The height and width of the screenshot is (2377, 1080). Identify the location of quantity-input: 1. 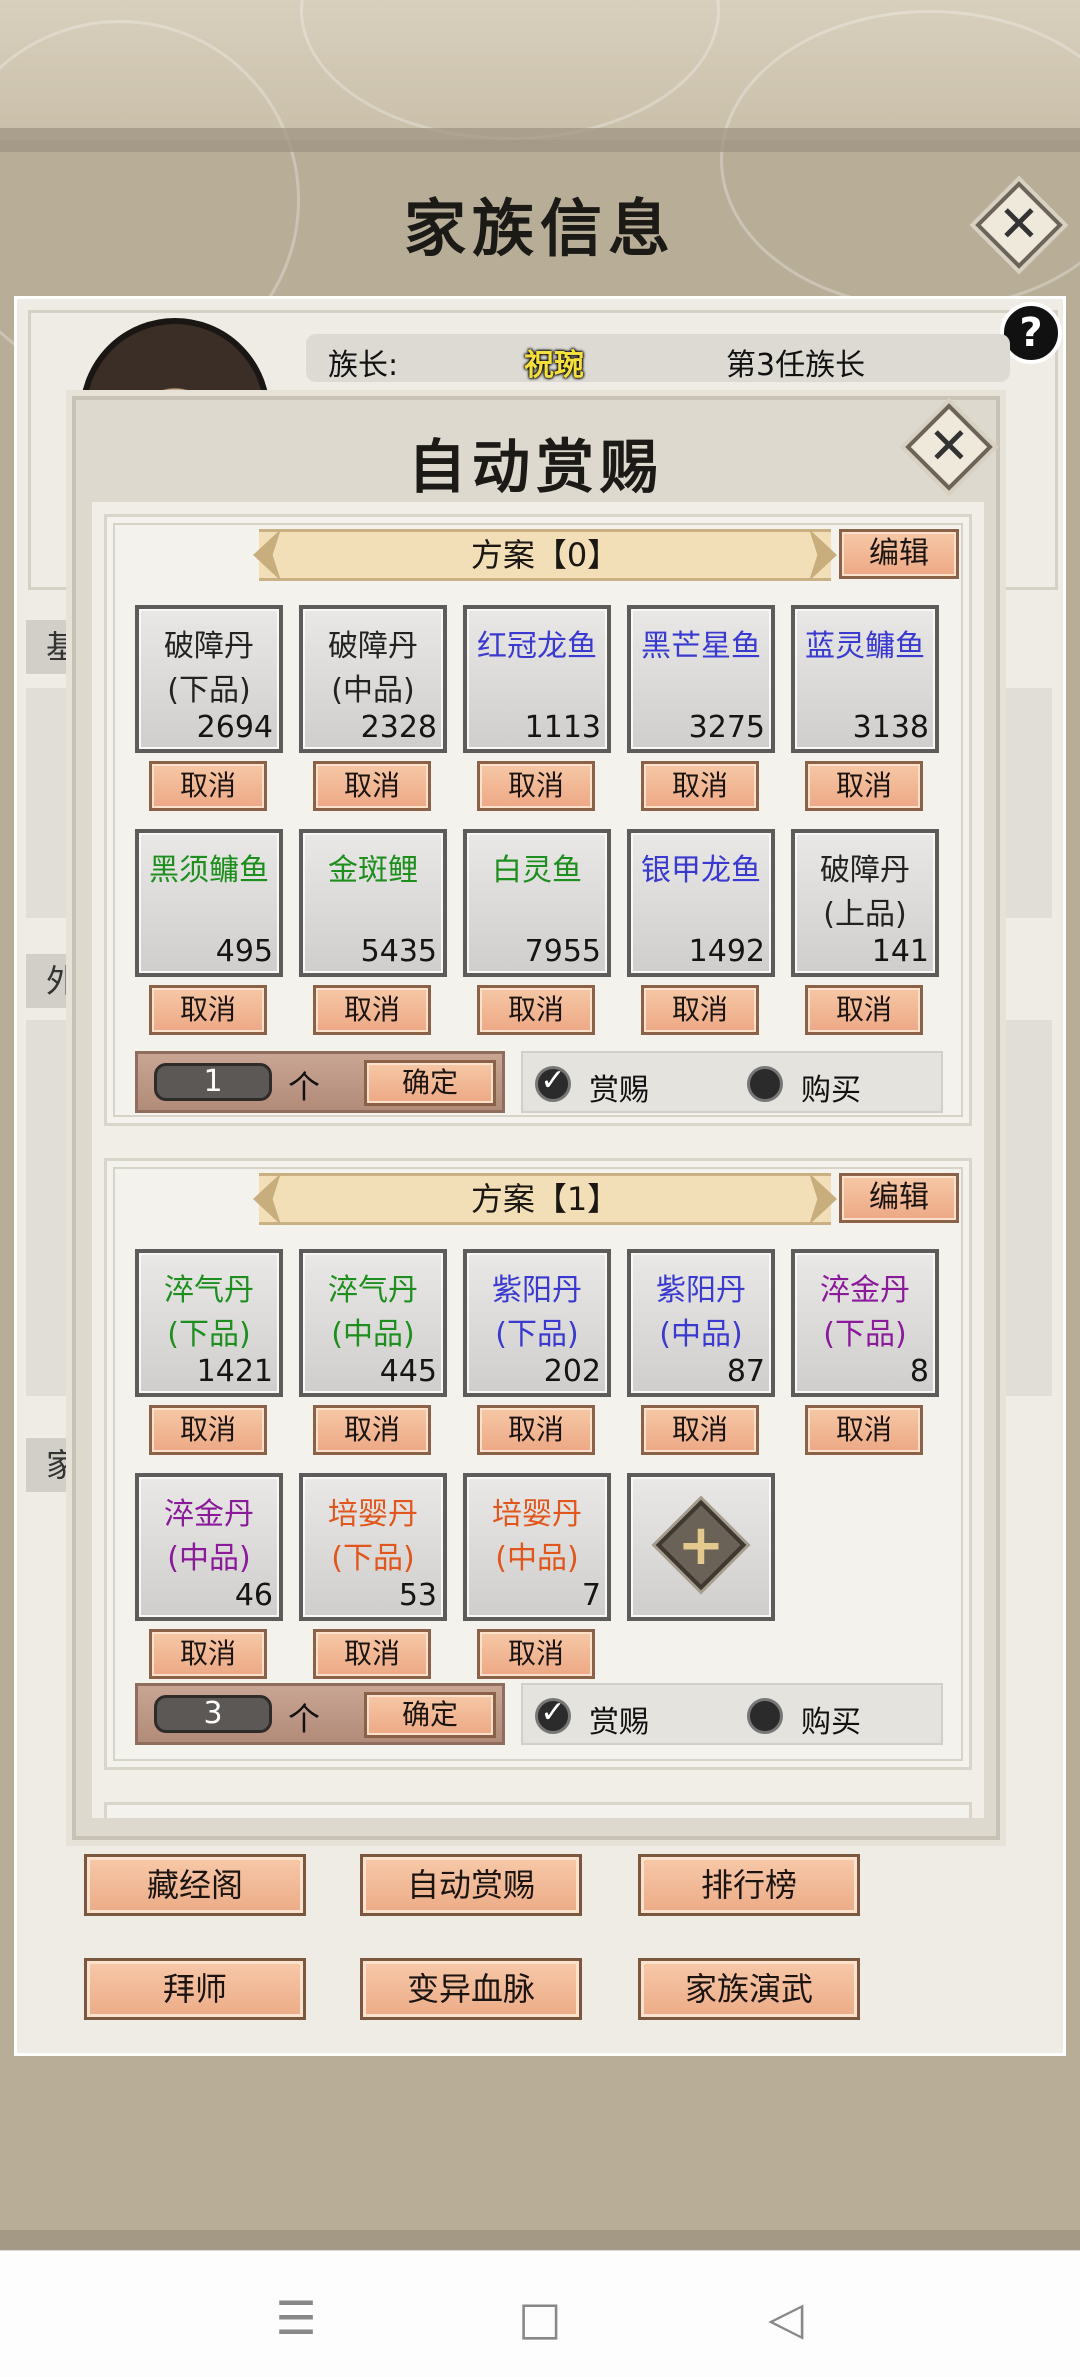
(213, 1082).